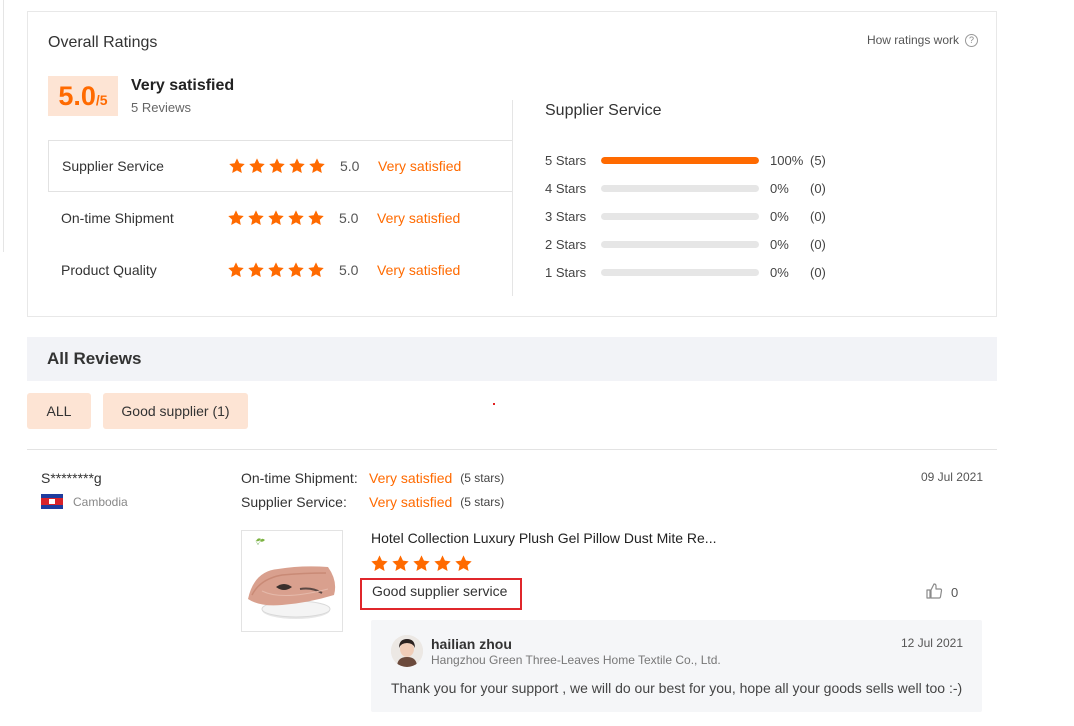 The height and width of the screenshot is (726, 1074). I want to click on pillow-product-image, so click(292, 581).